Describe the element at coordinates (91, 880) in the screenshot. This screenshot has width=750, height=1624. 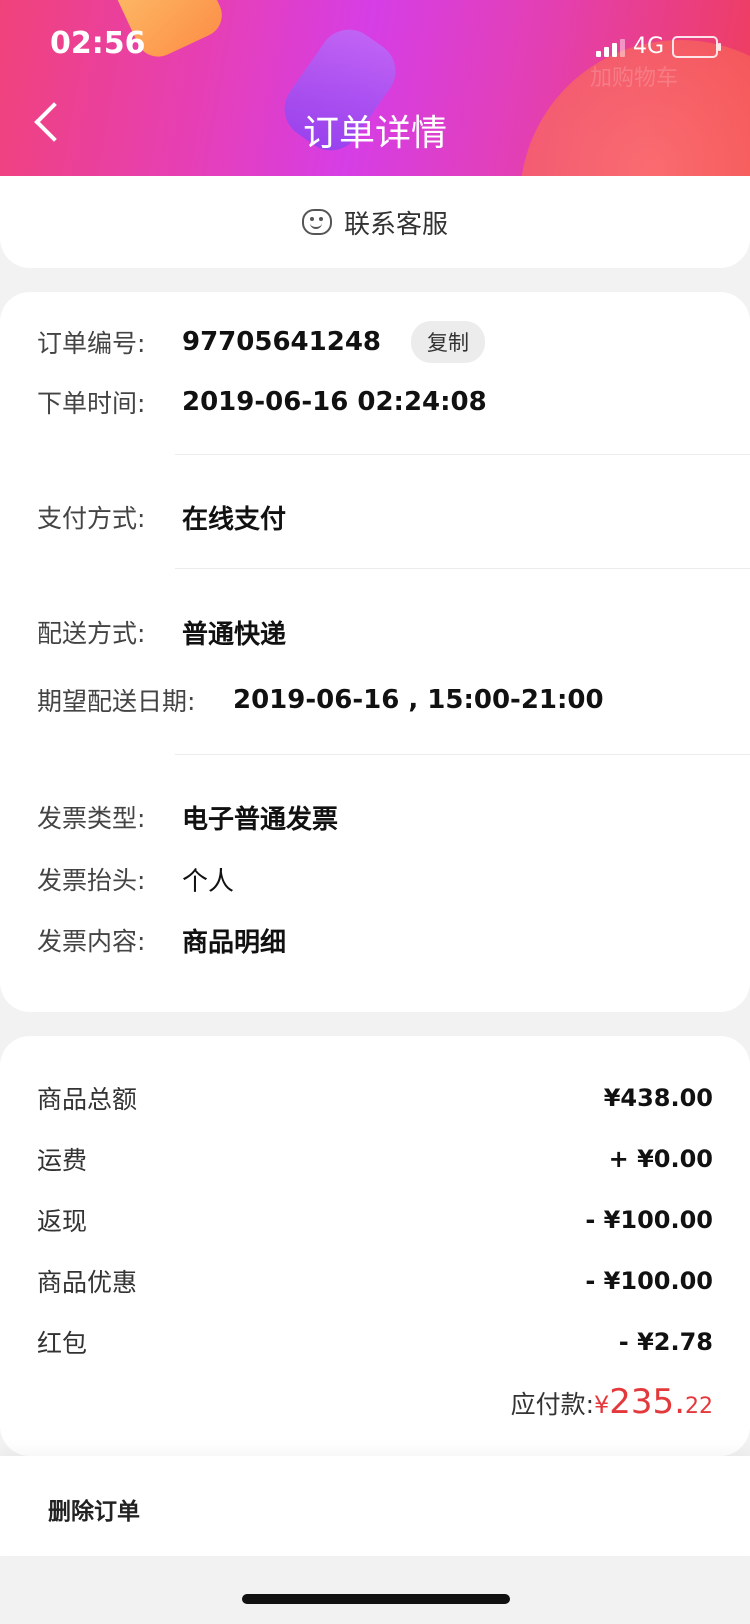
I see `invoice-title-label: 发票抬头:` at that location.